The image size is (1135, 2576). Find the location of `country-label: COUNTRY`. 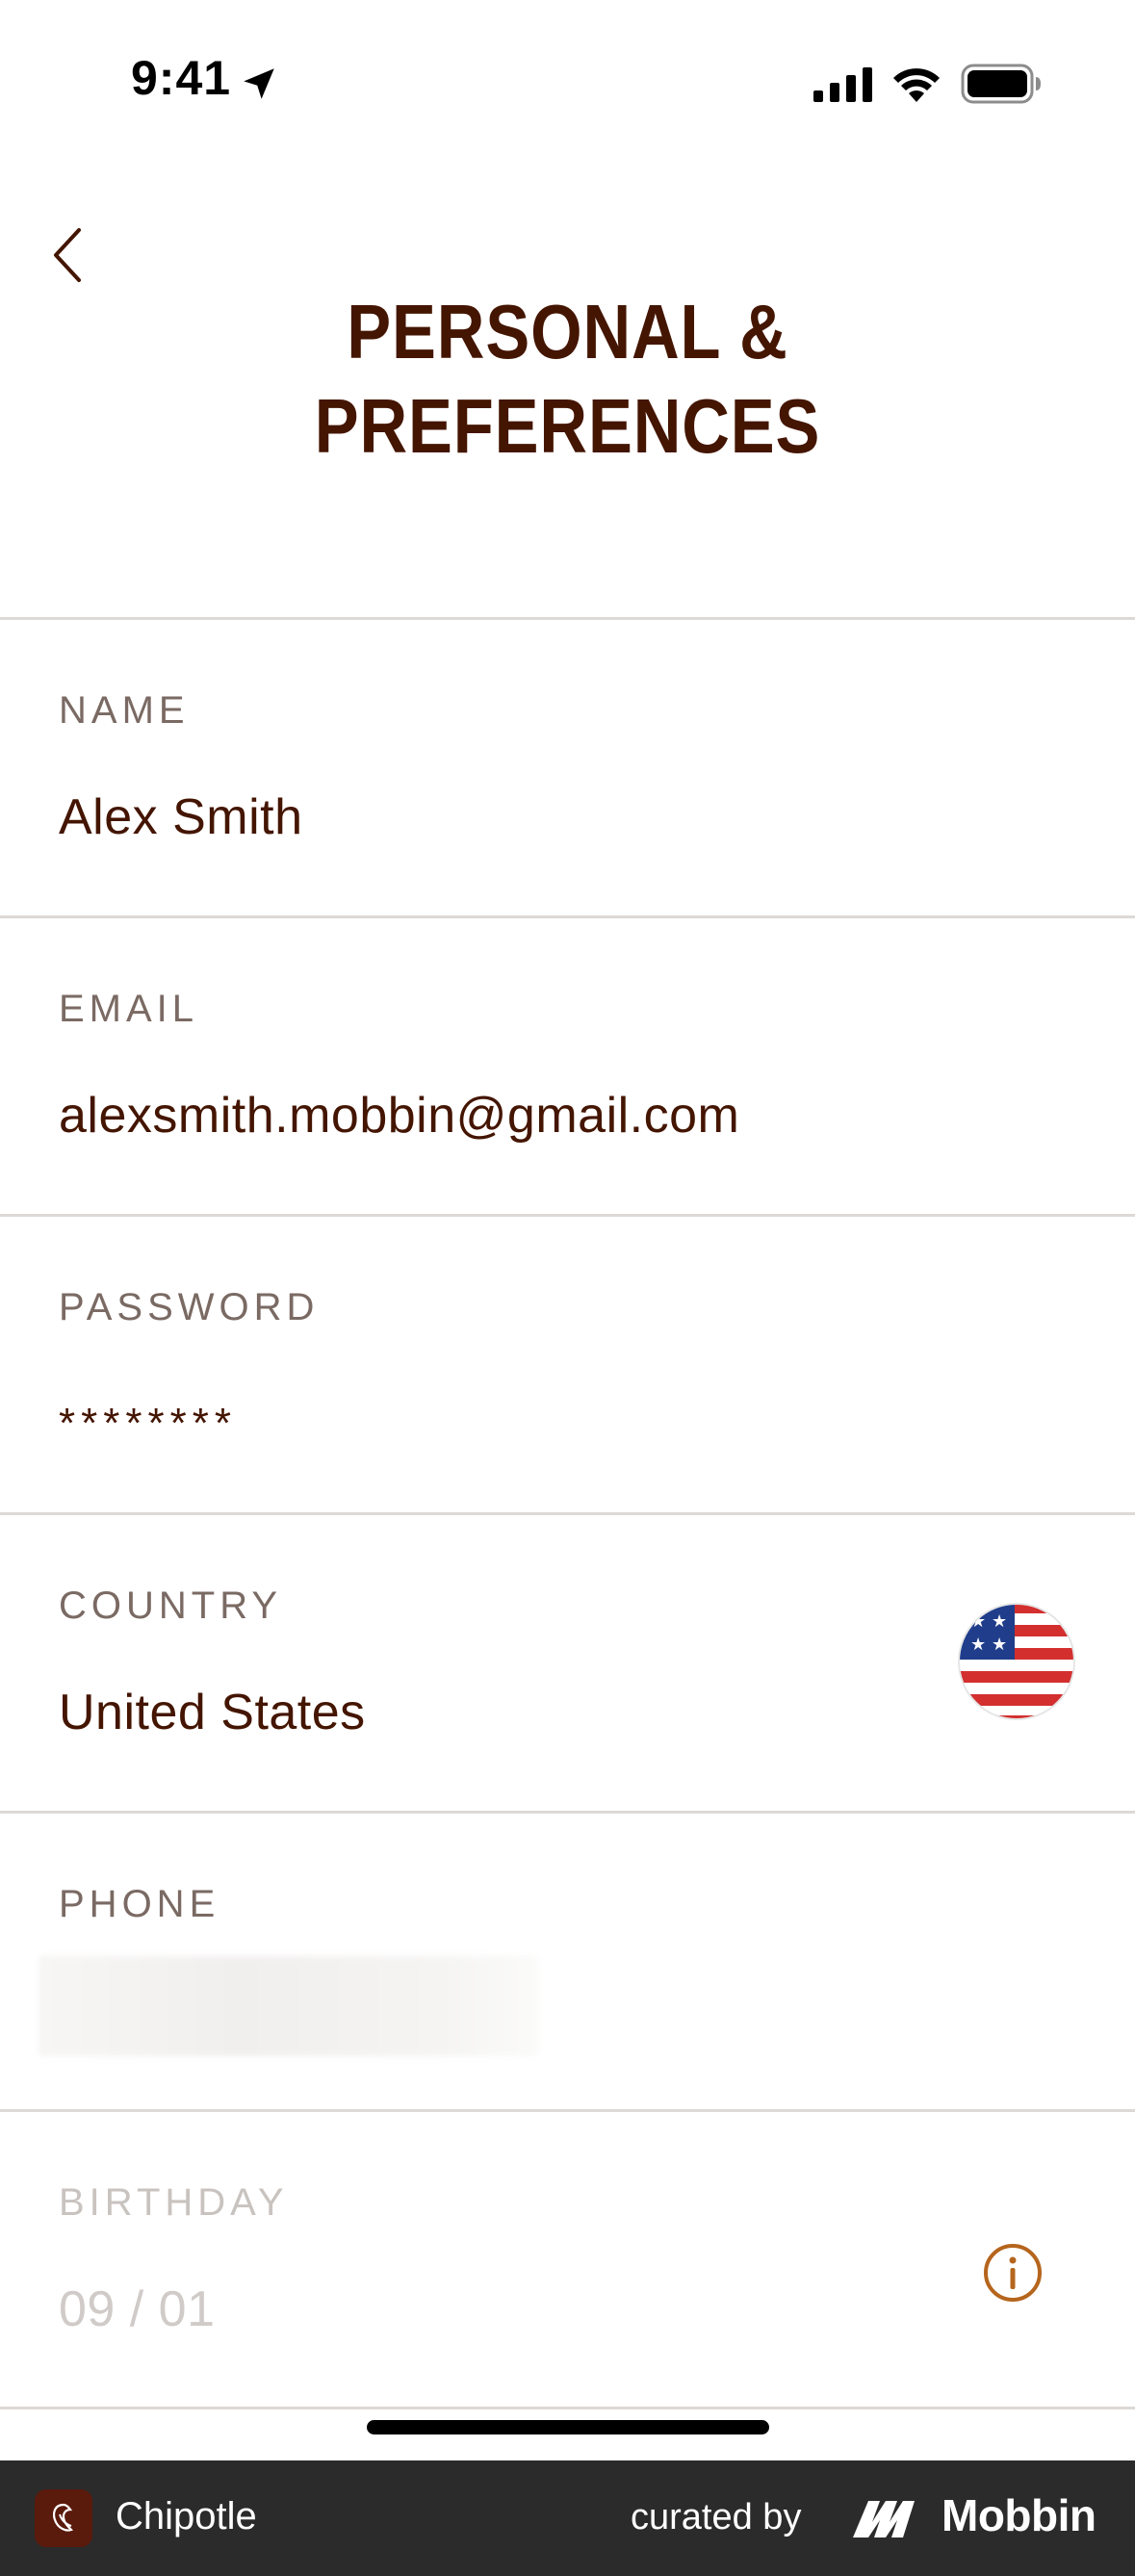

country-label: COUNTRY is located at coordinates (171, 1606).